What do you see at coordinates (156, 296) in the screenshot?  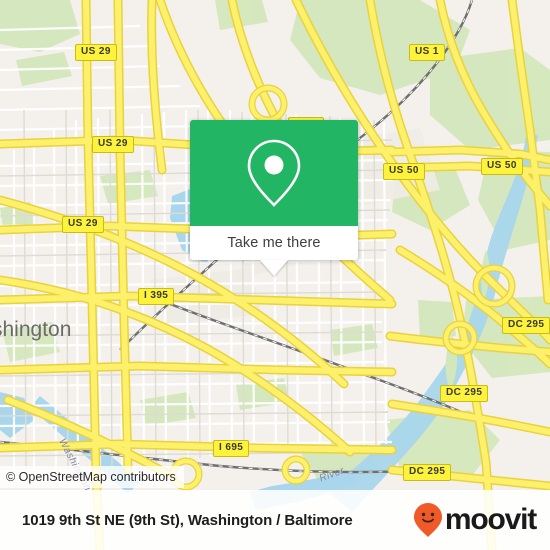 I see `route-shield-i-395: I 395` at bounding box center [156, 296].